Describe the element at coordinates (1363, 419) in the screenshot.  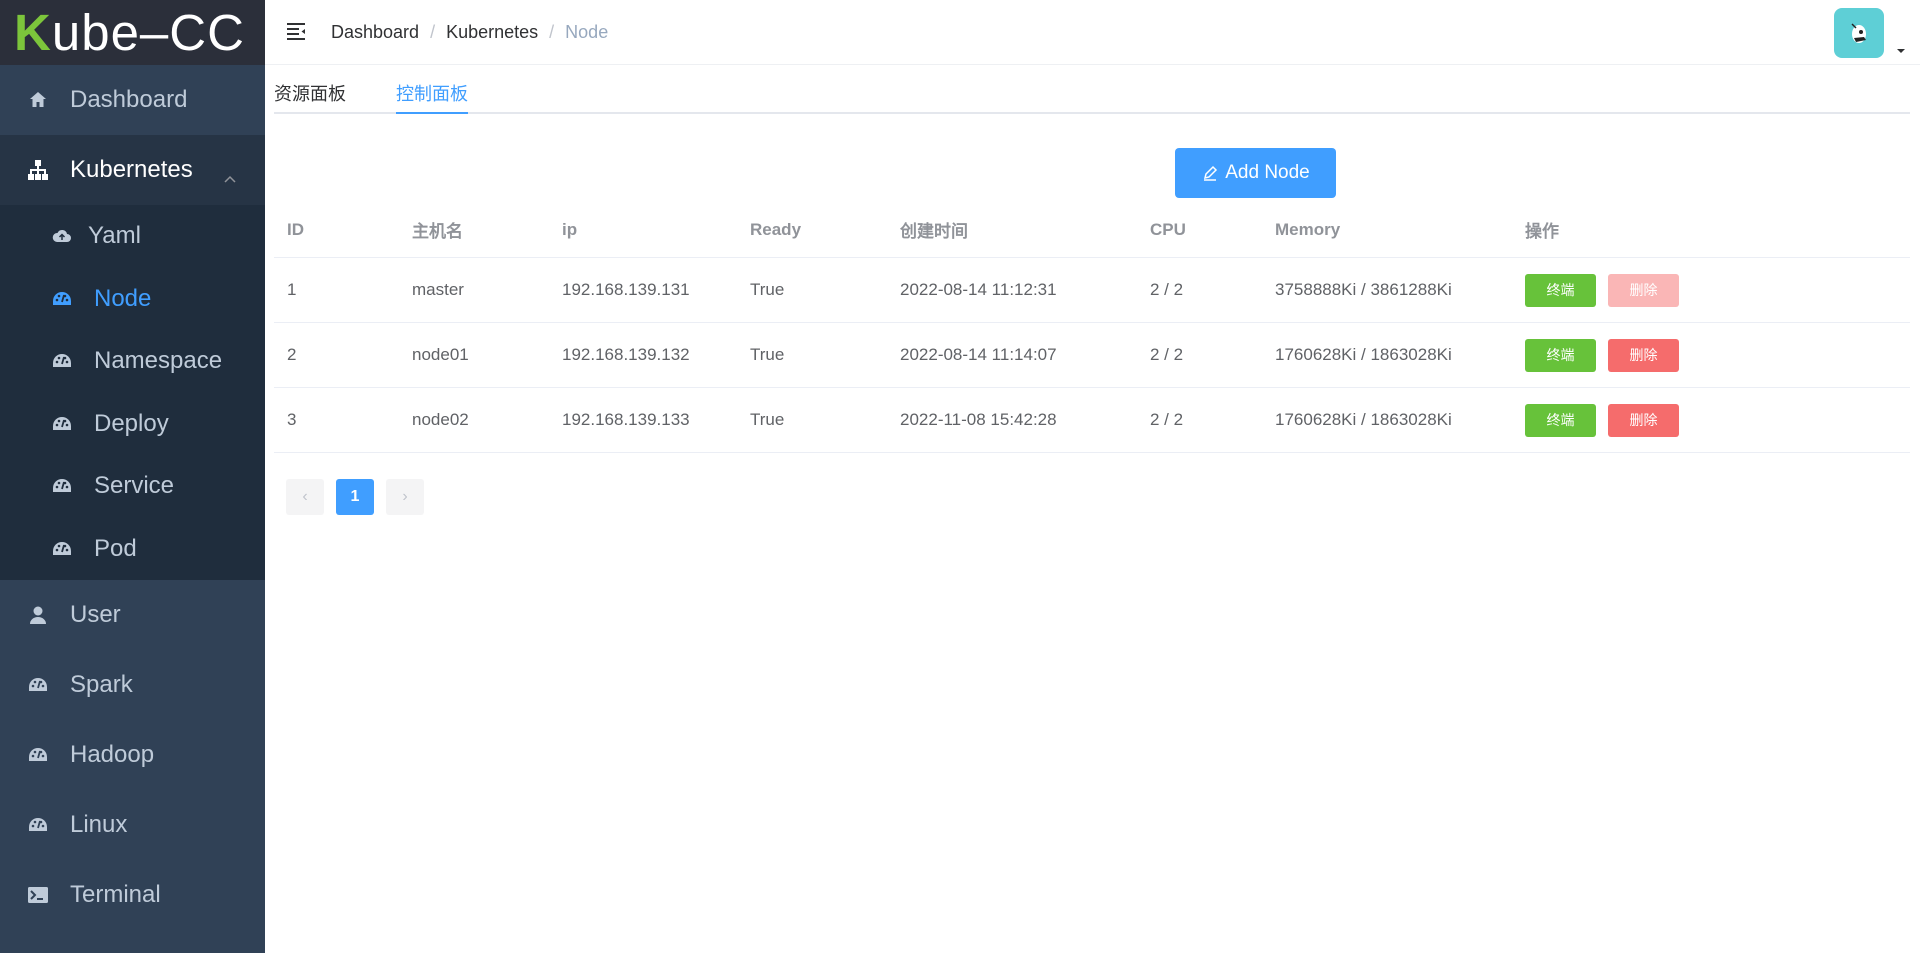
I see `cell-memory: 1760628Ki / 1863028Ki` at that location.